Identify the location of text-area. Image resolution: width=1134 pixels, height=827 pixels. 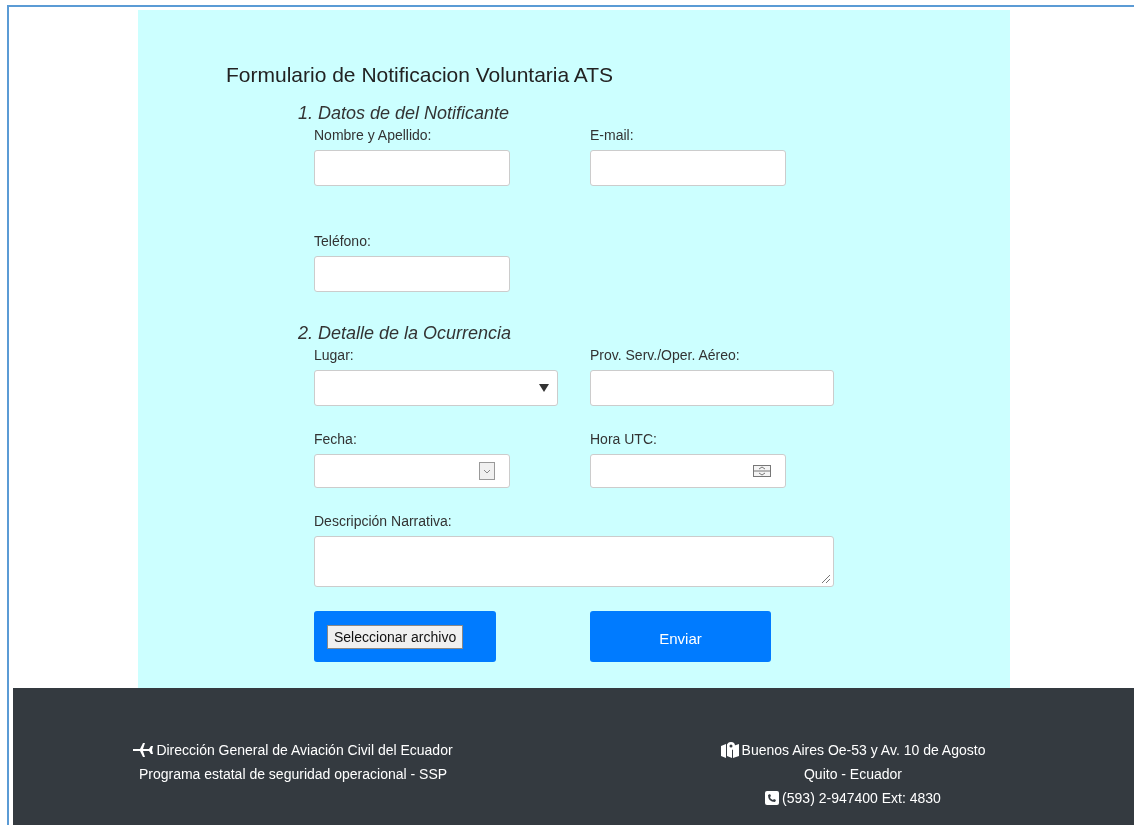
(574, 561).